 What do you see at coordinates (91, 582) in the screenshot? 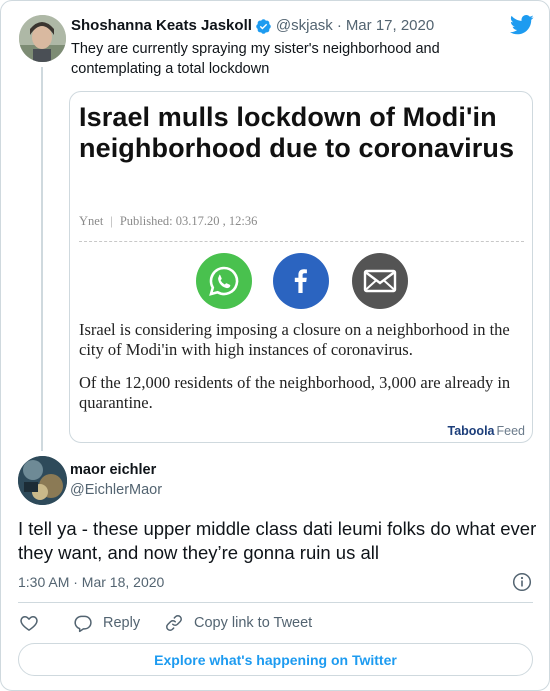
I see `tweet-timestamp: 1:30 AM · Mar 18, 2020` at bounding box center [91, 582].